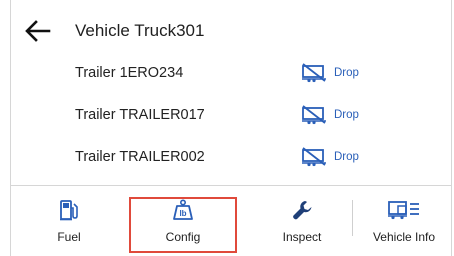  I want to click on arrow-left-icon, so click(38, 31).